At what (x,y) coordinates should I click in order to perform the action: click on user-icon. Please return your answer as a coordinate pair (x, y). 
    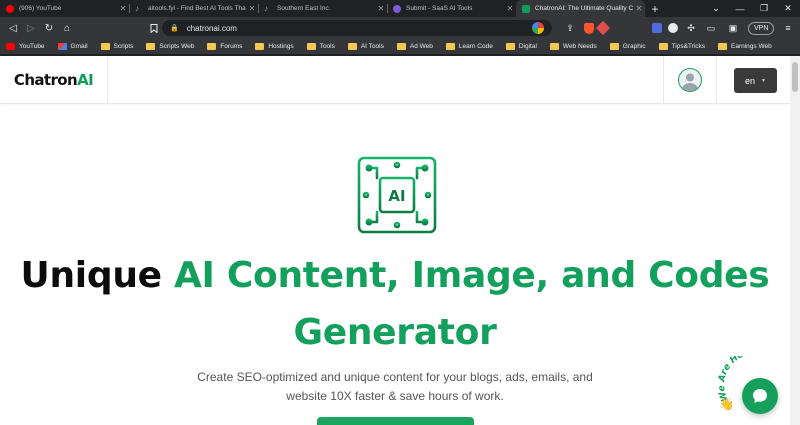
    Looking at the image, I should click on (690, 82).